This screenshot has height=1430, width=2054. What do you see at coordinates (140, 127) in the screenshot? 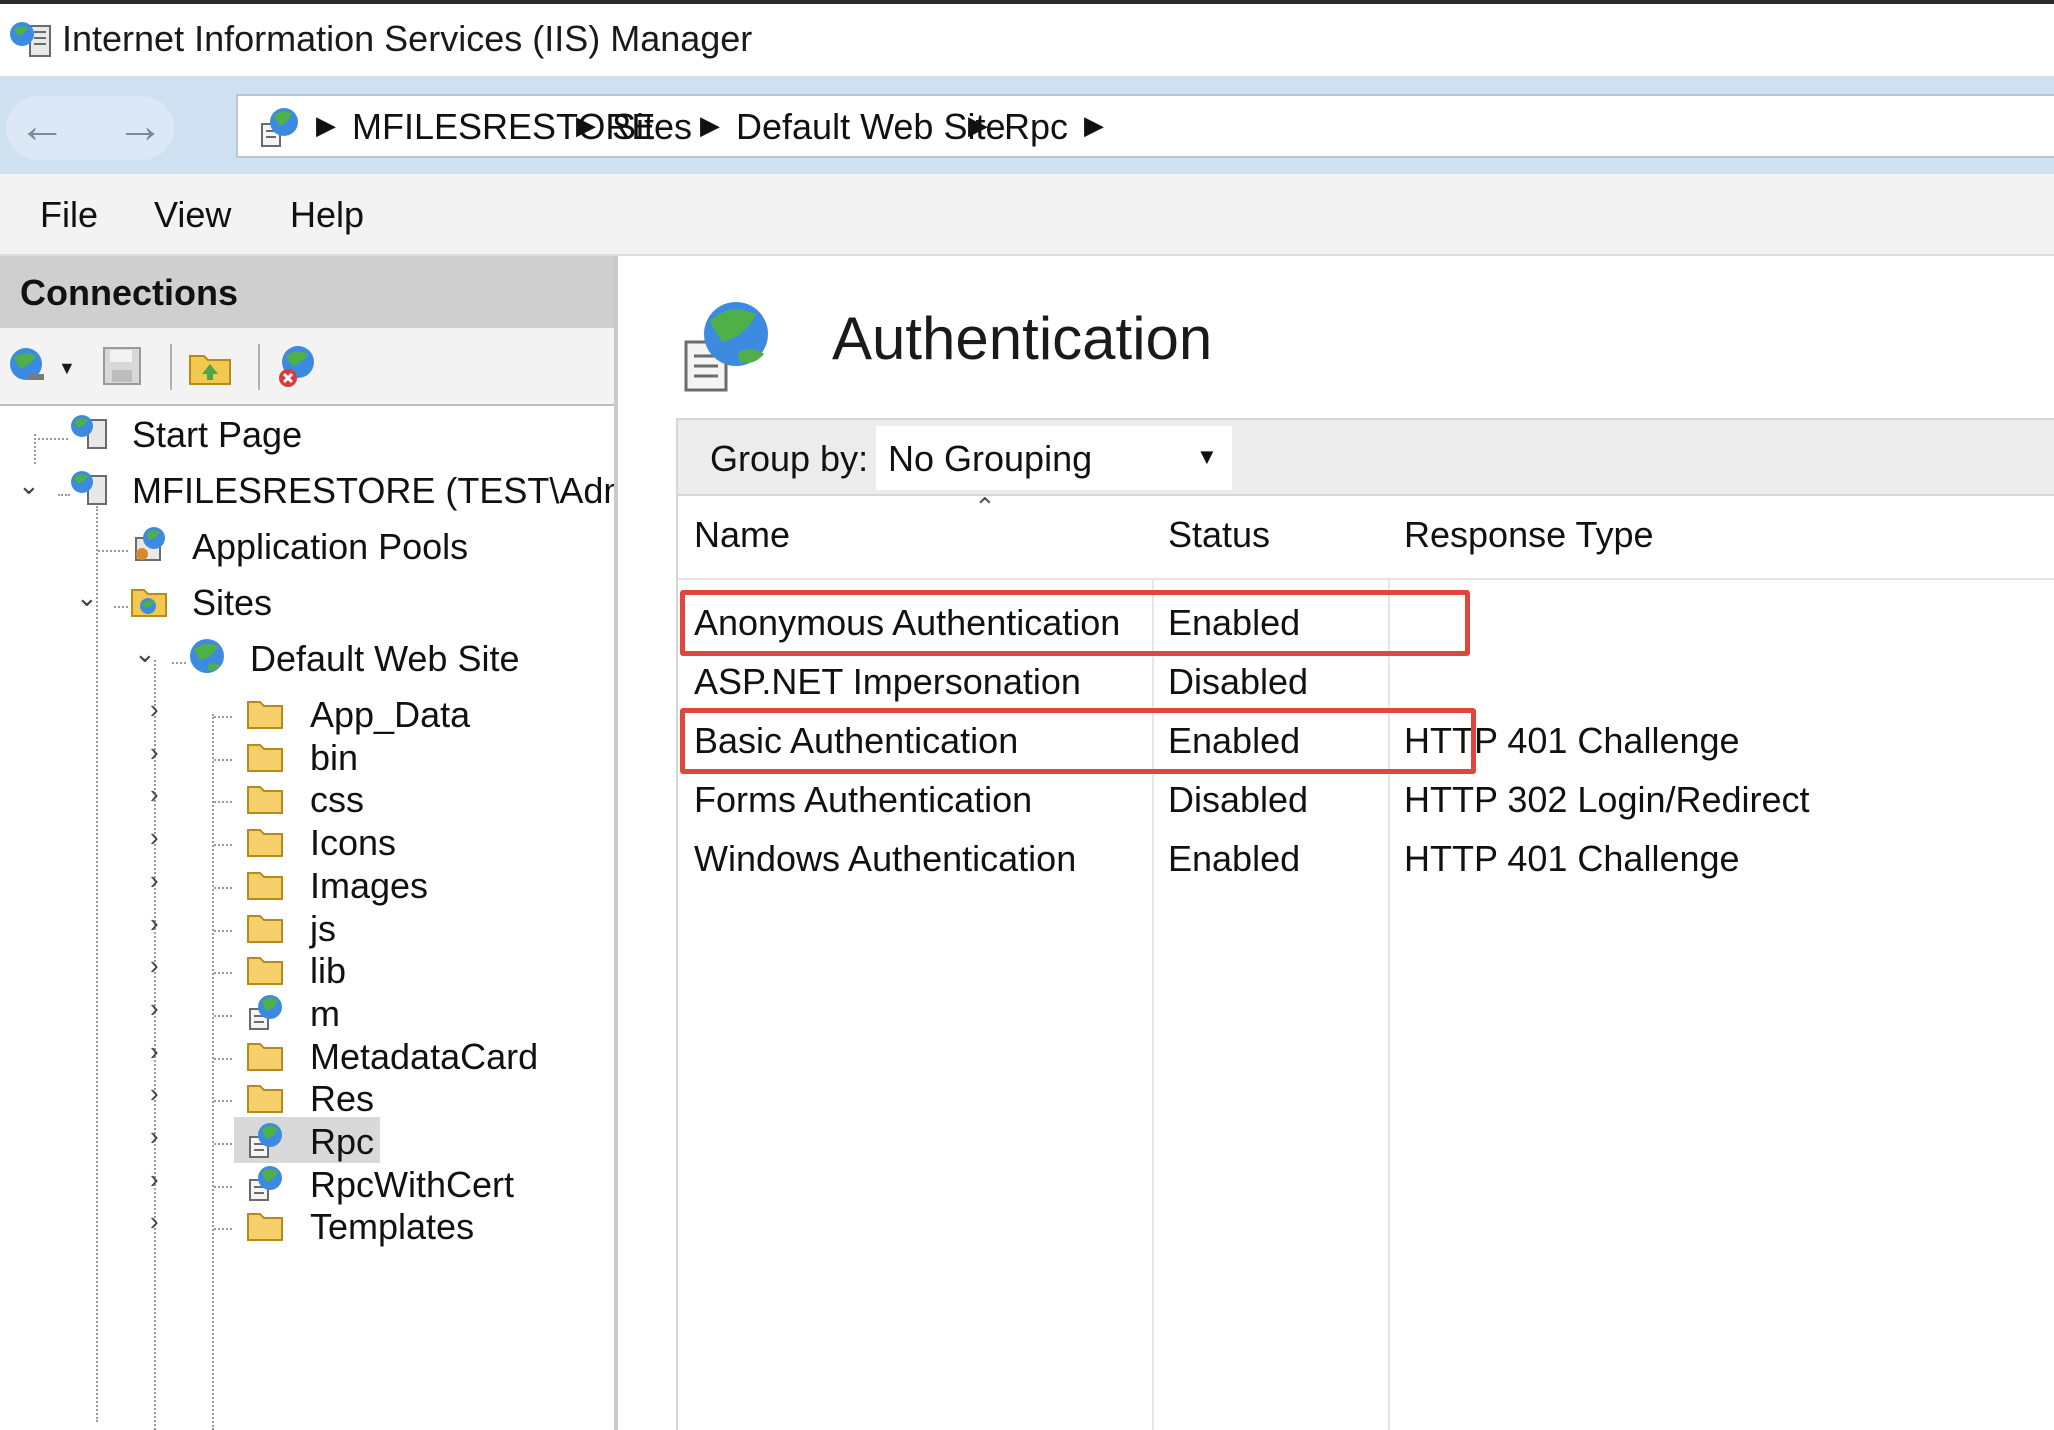
I see `forward-arrow-icon: →` at bounding box center [140, 127].